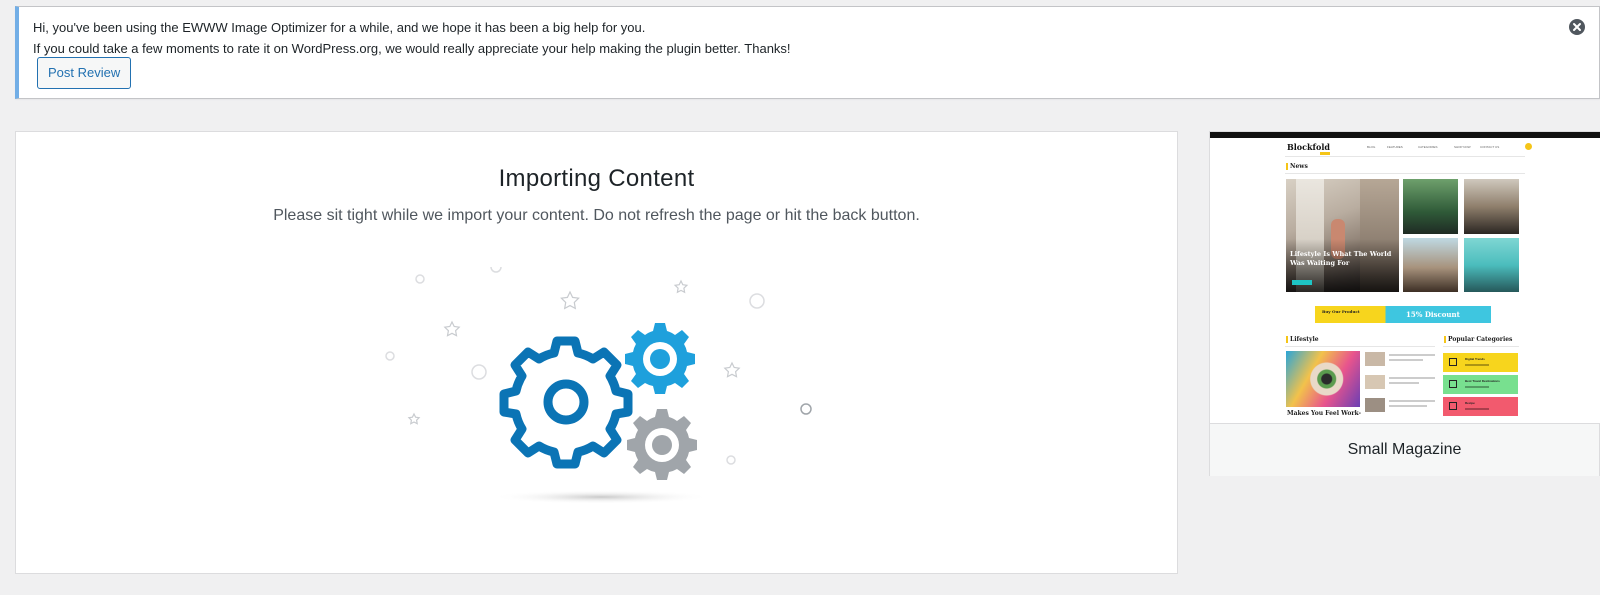 Image resolution: width=1600 pixels, height=595 pixels. I want to click on site-nav-item: BLOG, so click(1371, 147).